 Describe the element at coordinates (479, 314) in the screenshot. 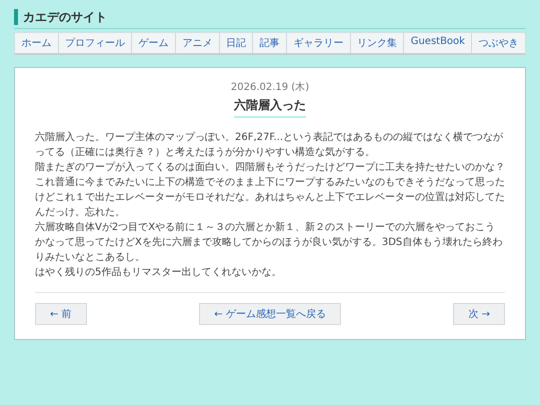

I see `next-button: 次 →` at that location.